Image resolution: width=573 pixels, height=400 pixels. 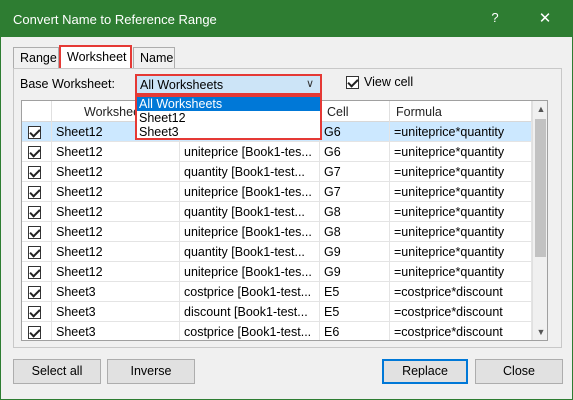 I want to click on select-all-button: Select all, so click(x=57, y=371).